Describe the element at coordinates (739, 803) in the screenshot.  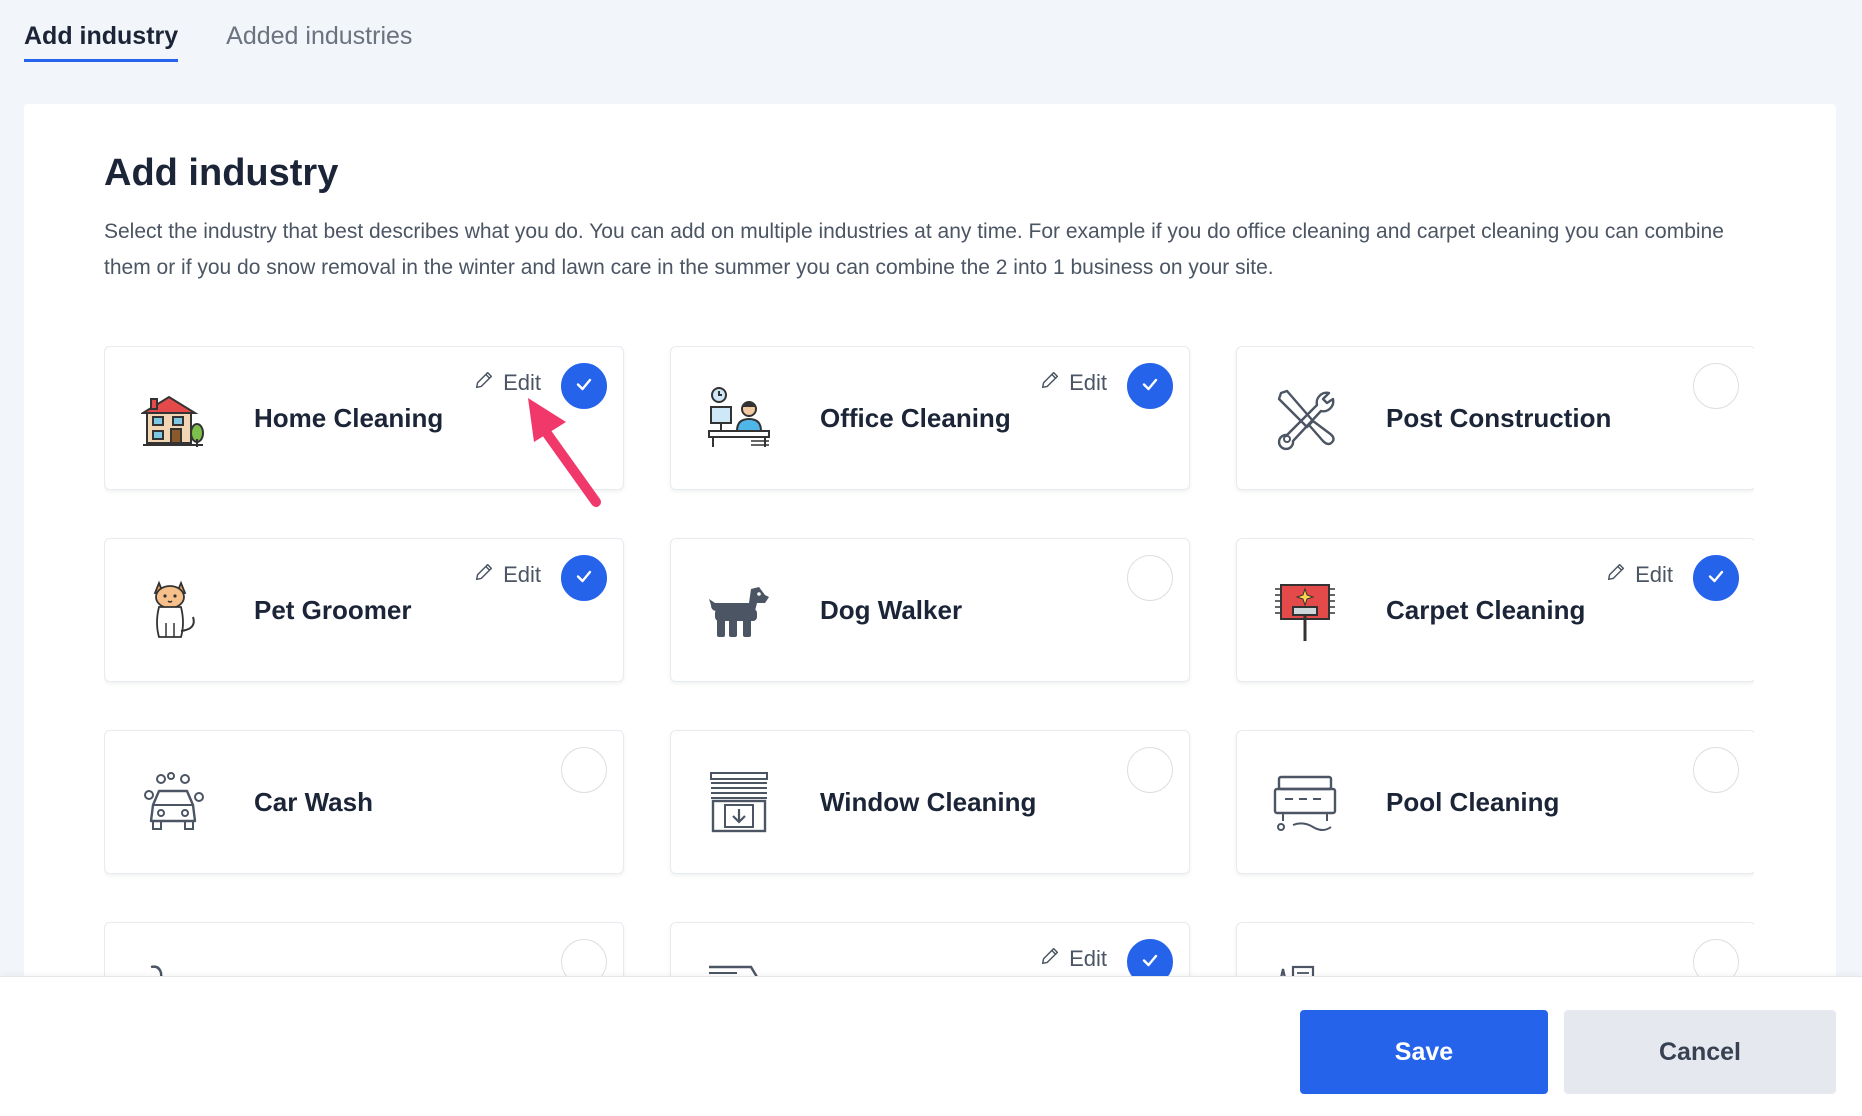
I see `window-blinds-icon` at that location.